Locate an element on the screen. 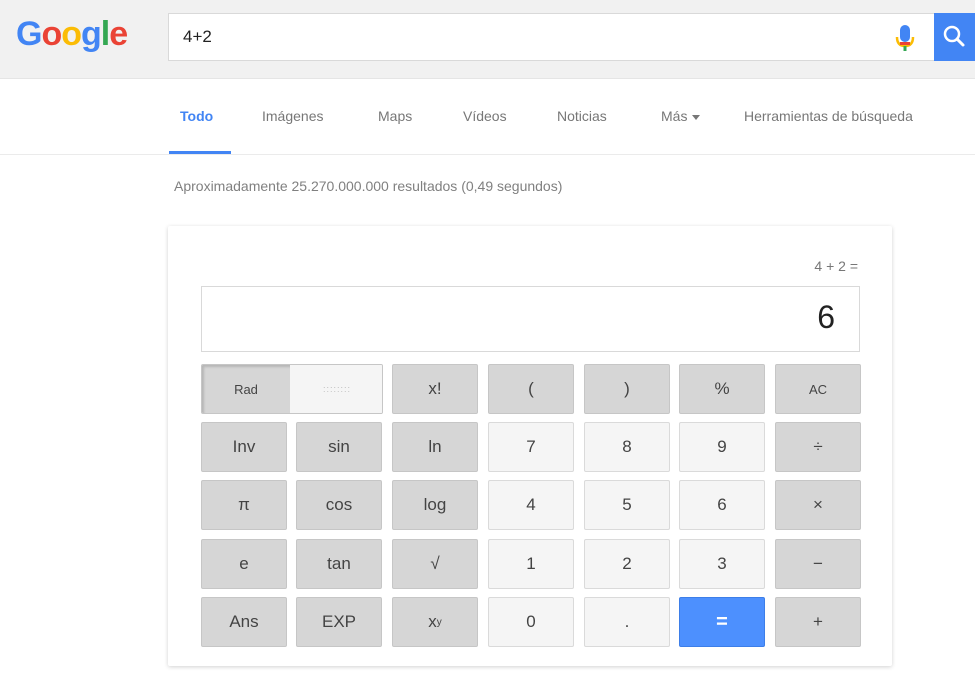 The height and width of the screenshot is (677, 975). factorial-key: x! is located at coordinates (435, 389).